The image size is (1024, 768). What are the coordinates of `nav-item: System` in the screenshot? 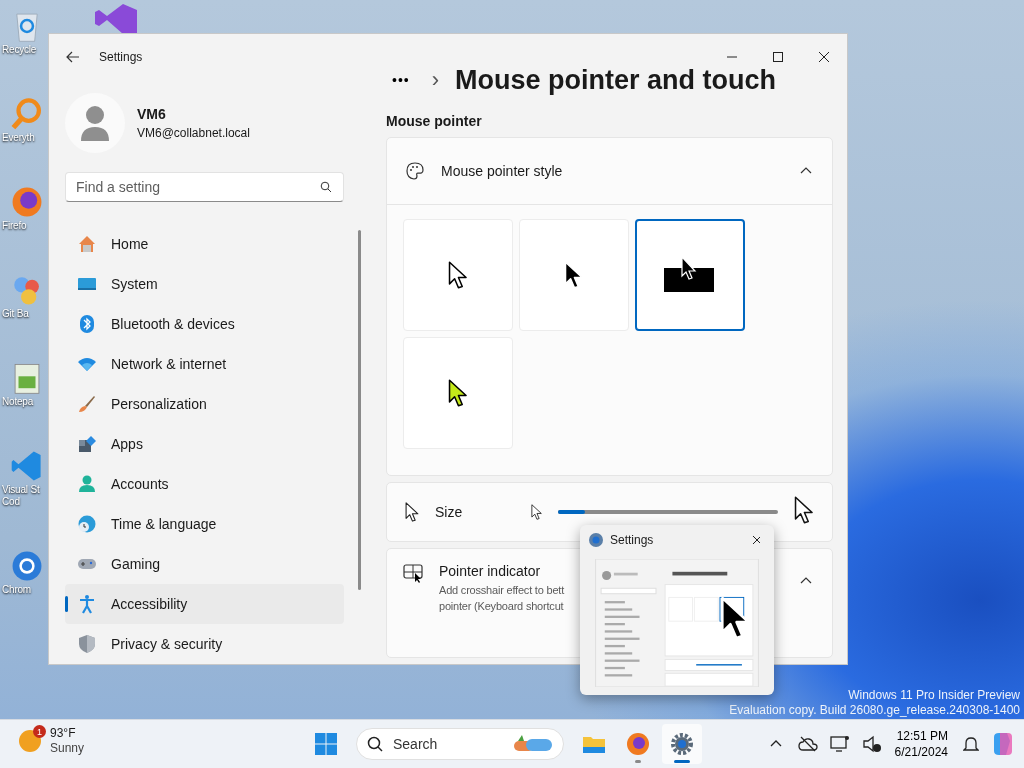 It's located at (204, 284).